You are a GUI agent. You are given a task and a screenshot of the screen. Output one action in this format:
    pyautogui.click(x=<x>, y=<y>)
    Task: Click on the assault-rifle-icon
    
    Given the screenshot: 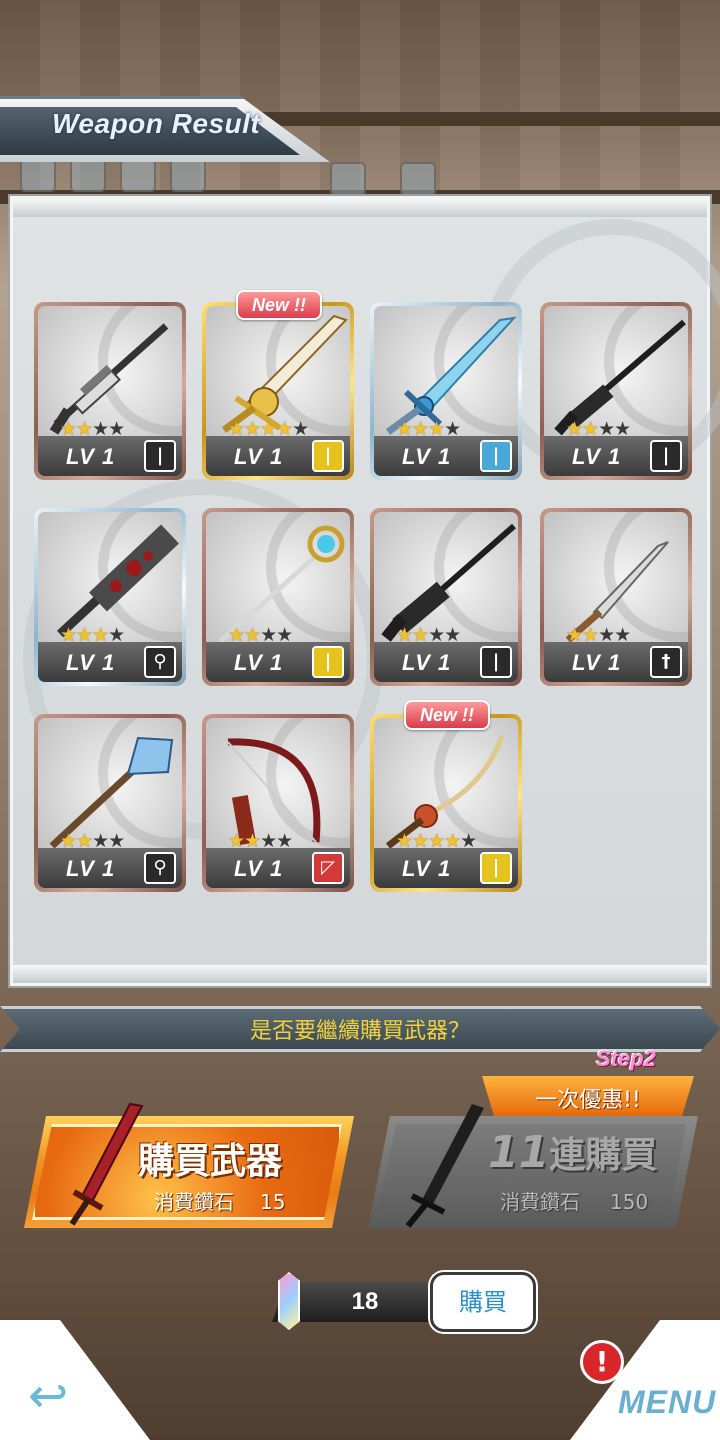 What is the action you would take?
    pyautogui.click(x=448, y=582)
    